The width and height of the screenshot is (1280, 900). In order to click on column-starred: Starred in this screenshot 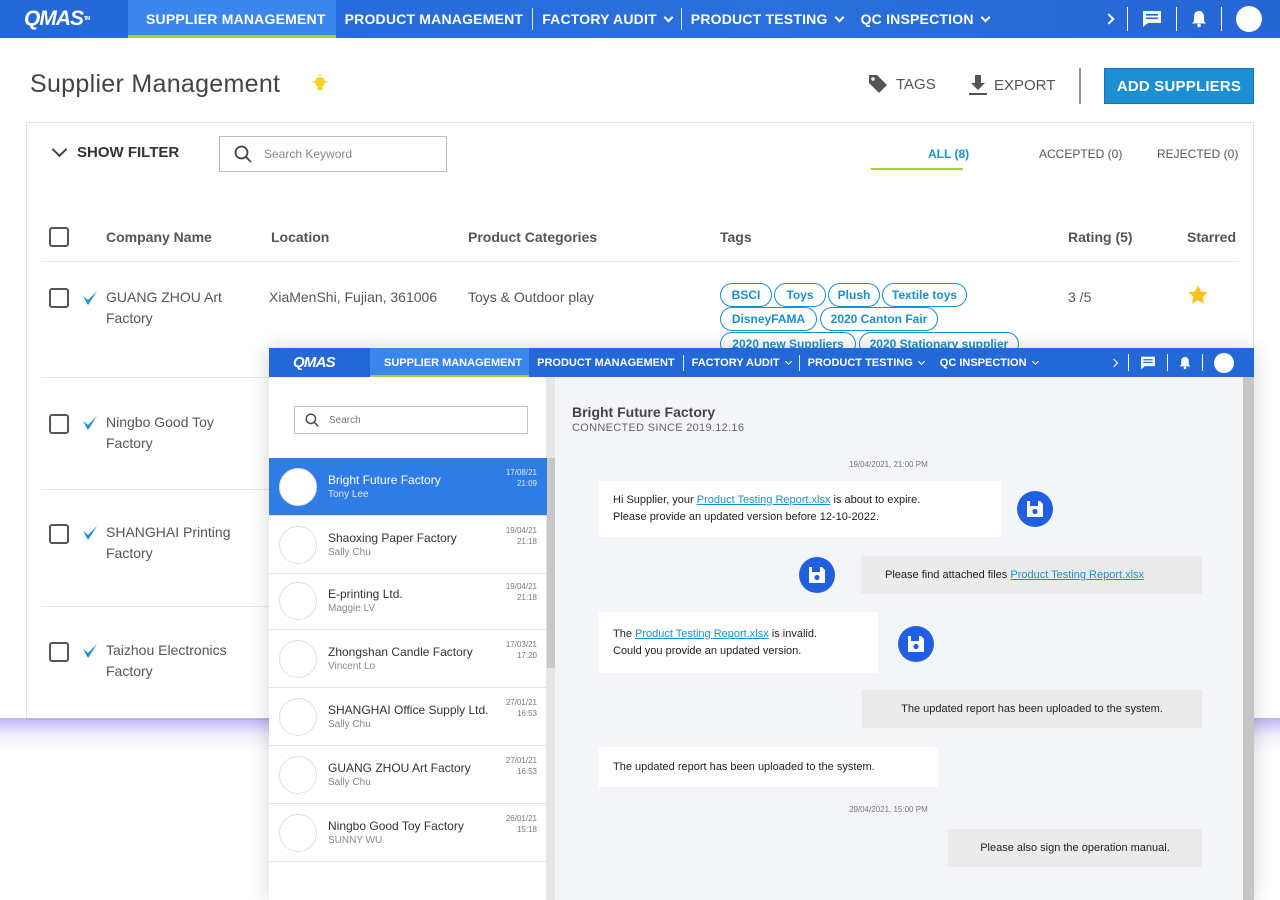, I will do `click(1211, 237)`.